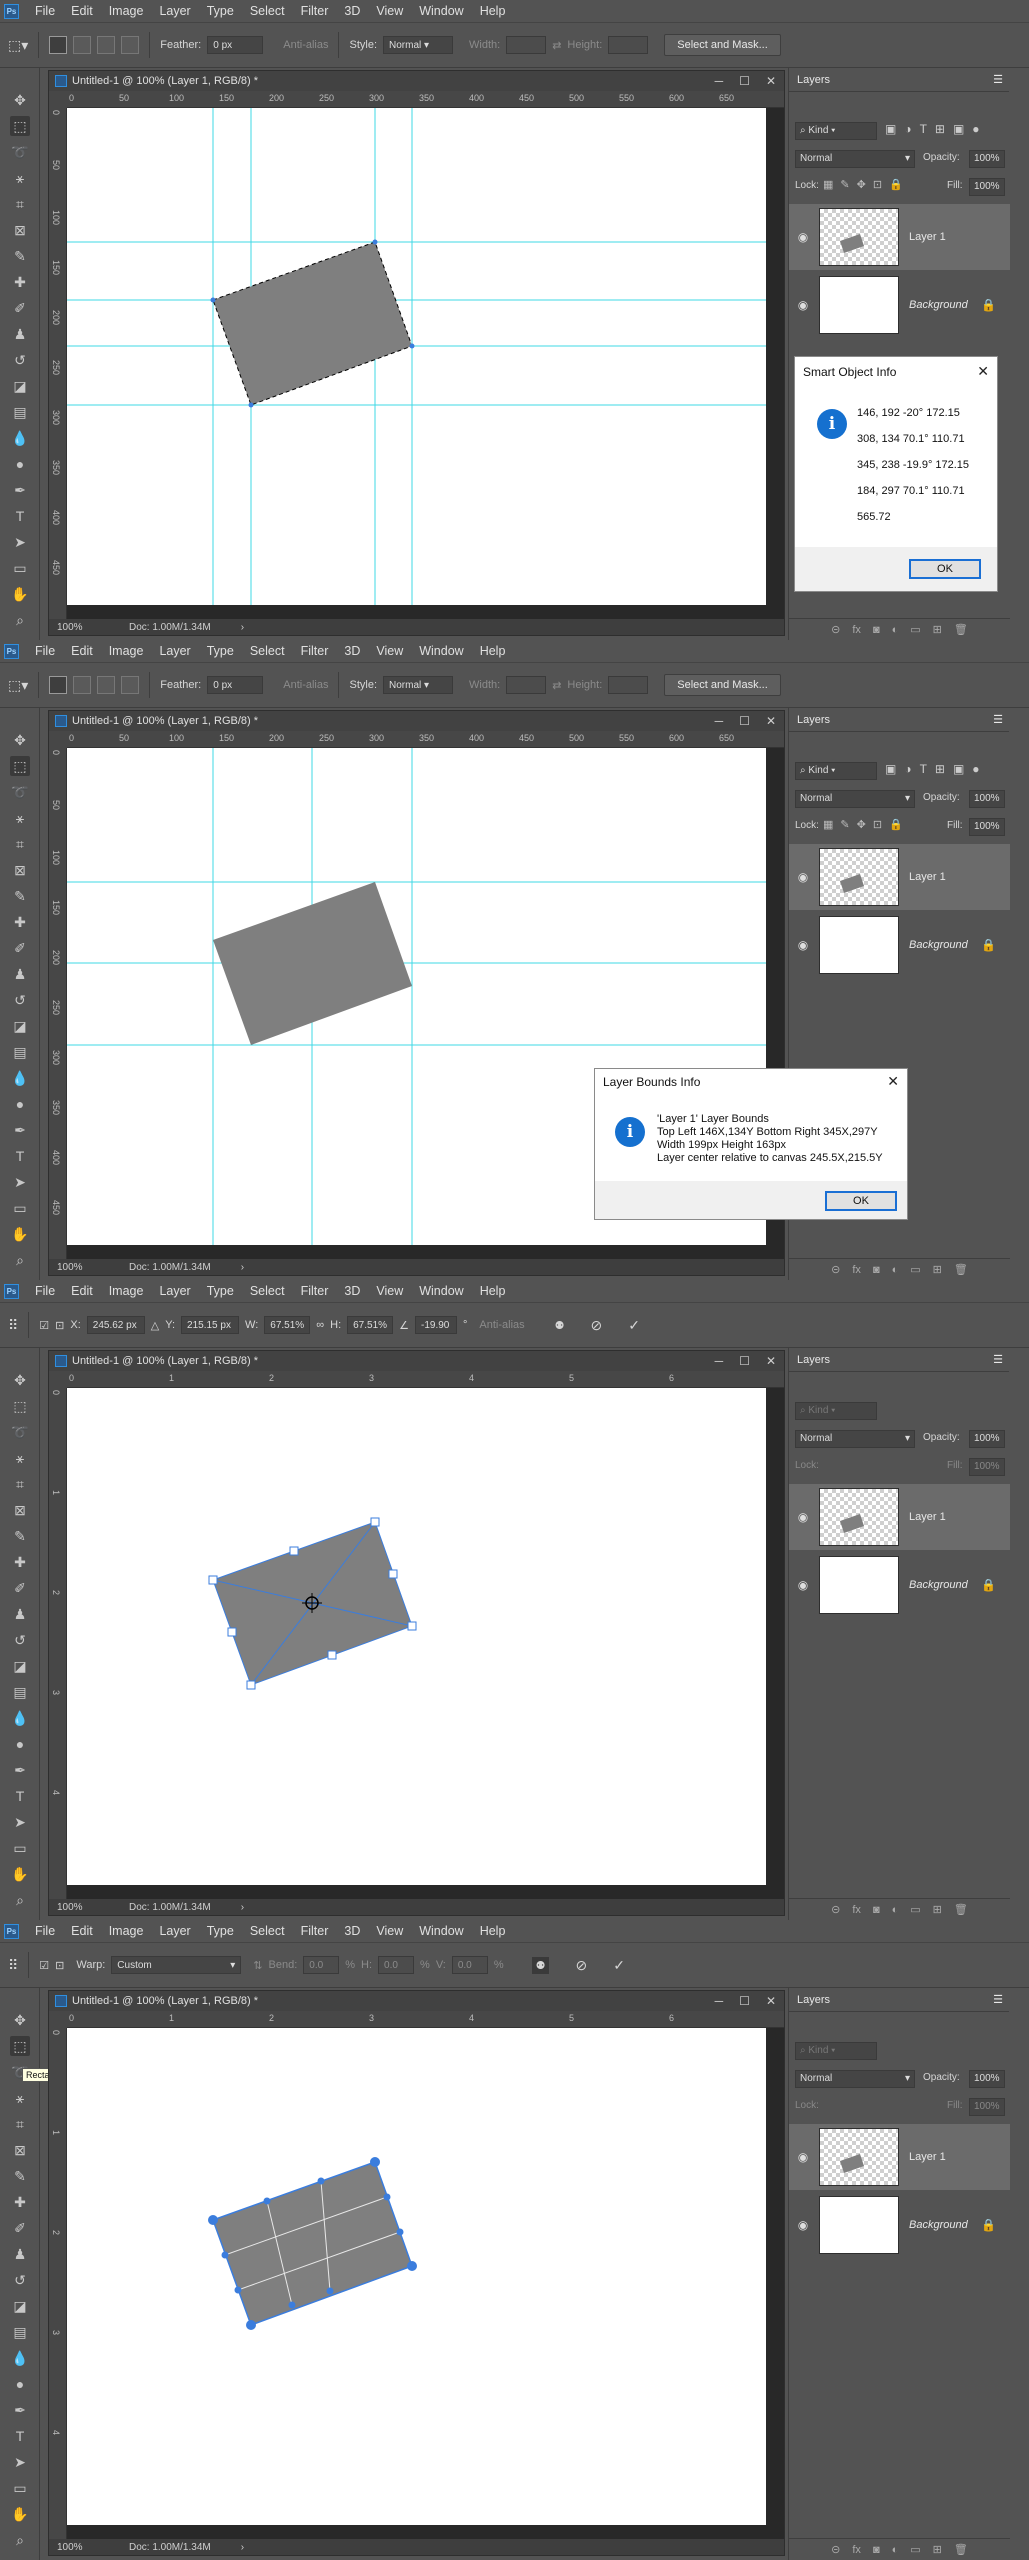 The image size is (1029, 2560). Describe the element at coordinates (58, 685) in the screenshot. I see `new-selection-icon` at that location.